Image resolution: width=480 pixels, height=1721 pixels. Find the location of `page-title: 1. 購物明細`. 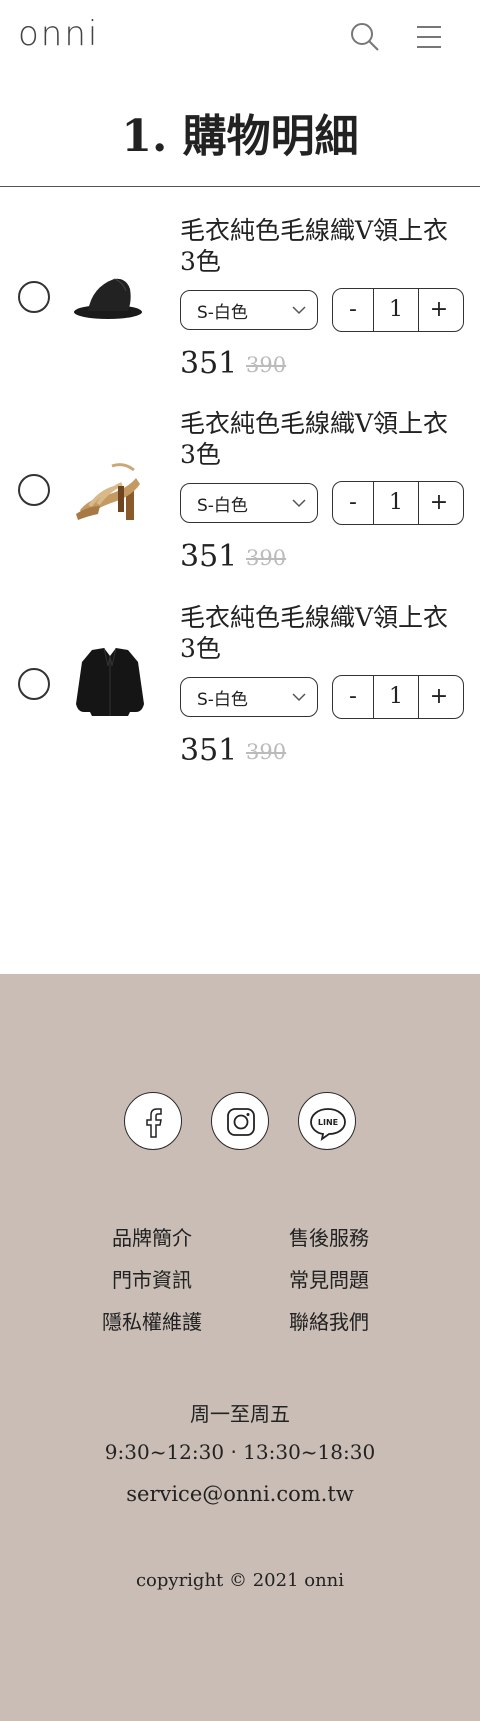

page-title: 1. 購物明細 is located at coordinates (240, 136).